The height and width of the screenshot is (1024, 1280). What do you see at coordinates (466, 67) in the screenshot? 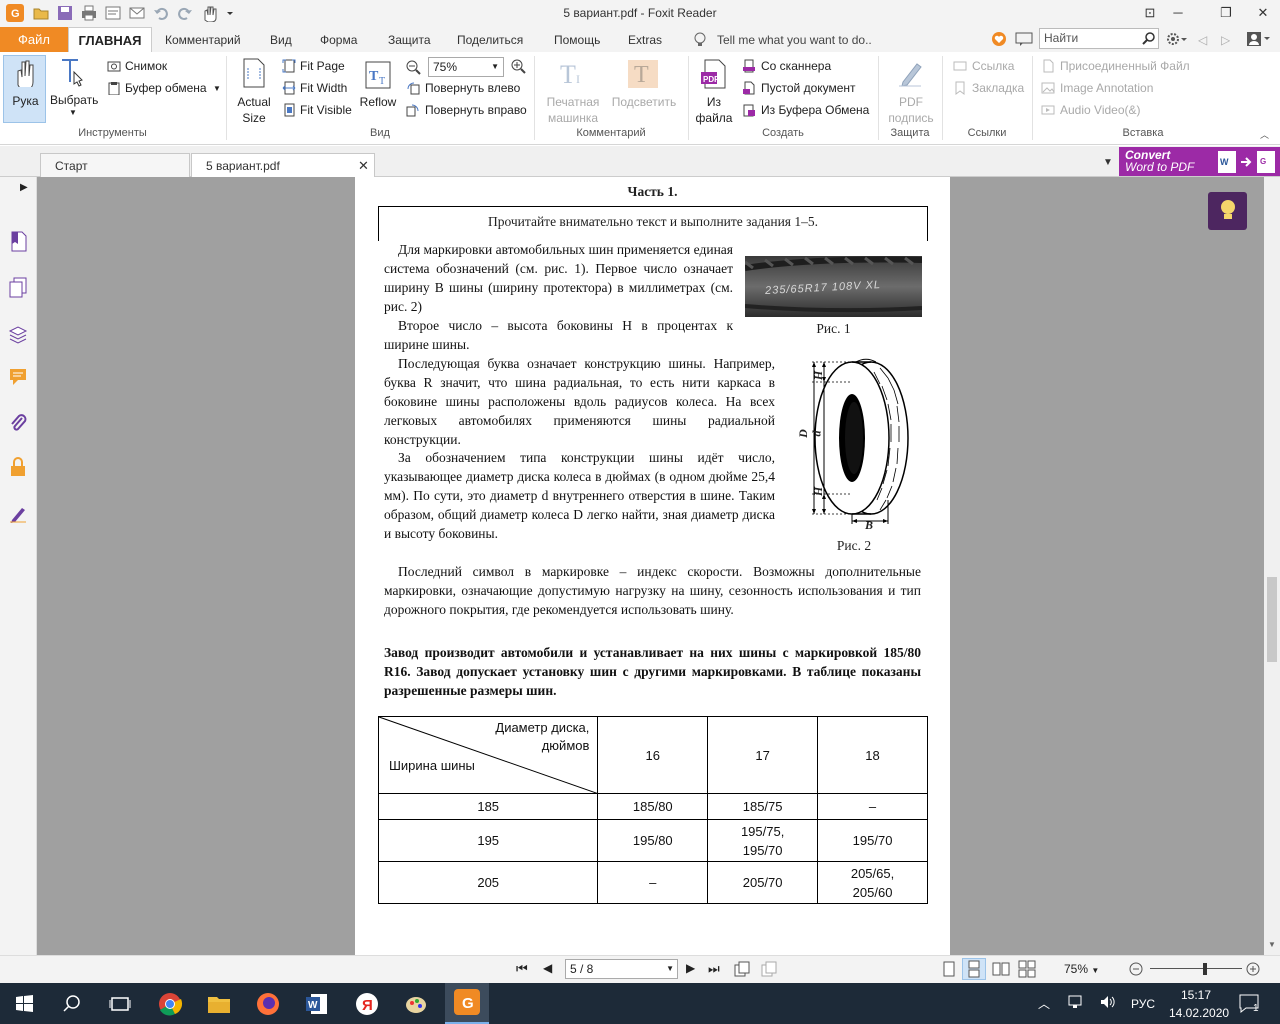
I see `zoom-select: 75% ▼` at bounding box center [466, 67].